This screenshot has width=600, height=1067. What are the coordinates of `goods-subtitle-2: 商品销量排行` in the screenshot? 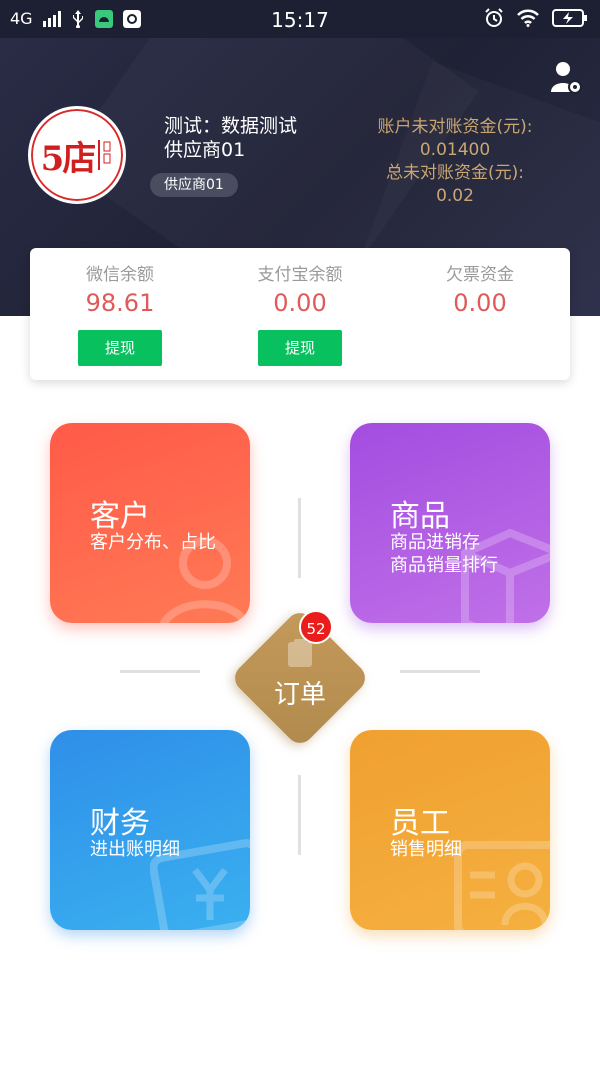 It's located at (444, 565).